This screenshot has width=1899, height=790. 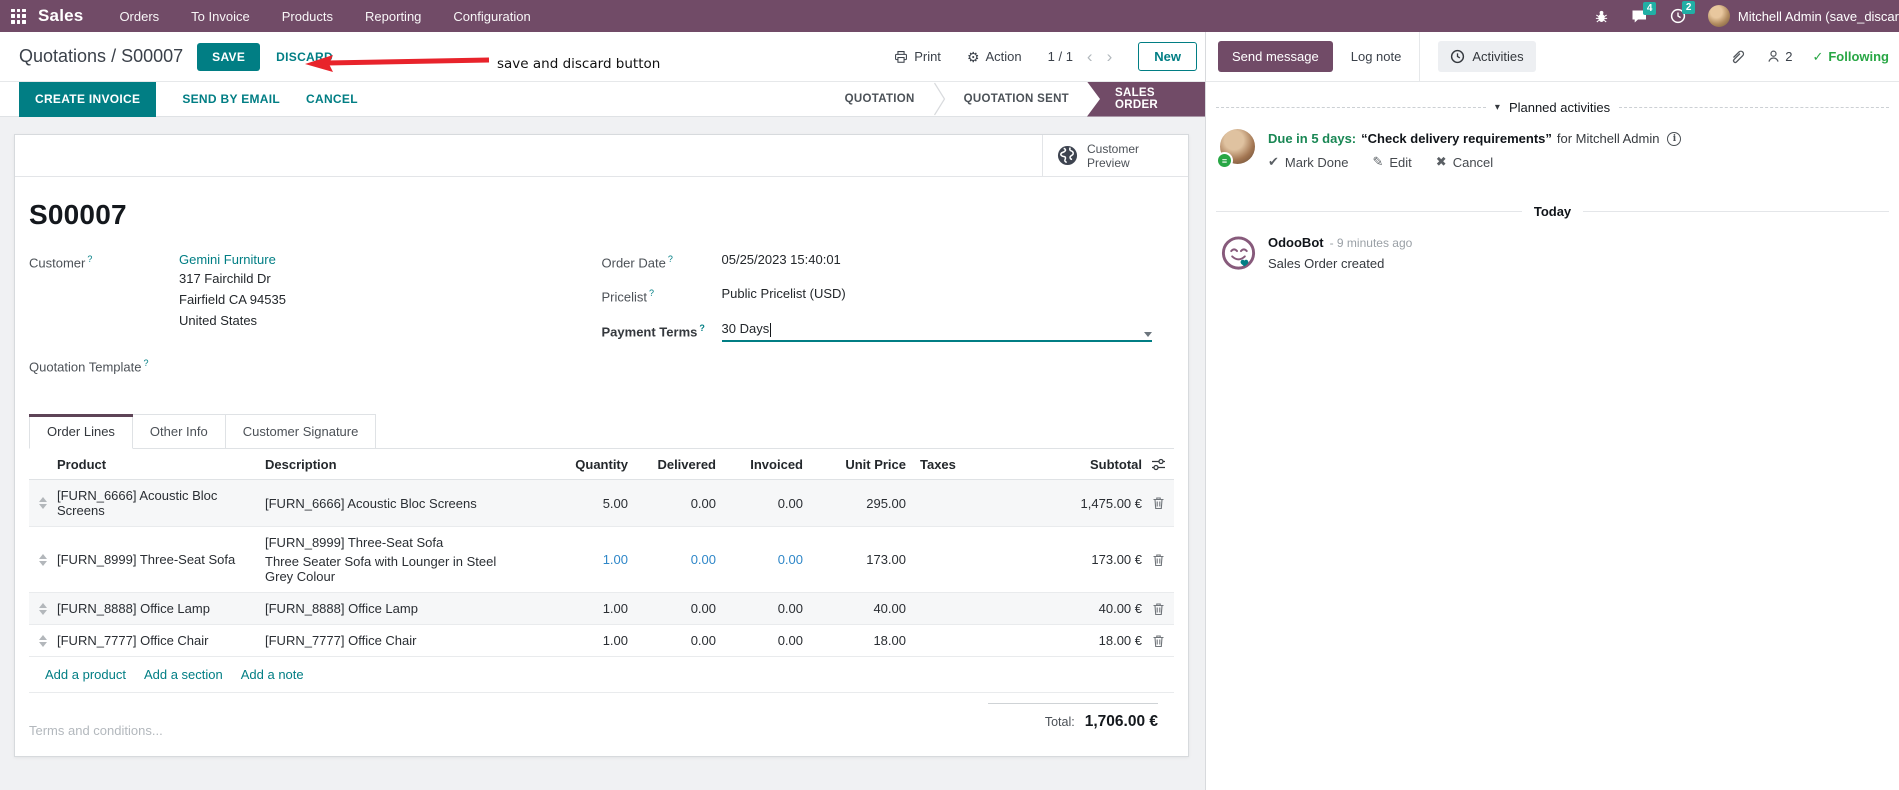 What do you see at coordinates (1082, 640) in the screenshot?
I see `cell-subtotal: 18.00 €` at bounding box center [1082, 640].